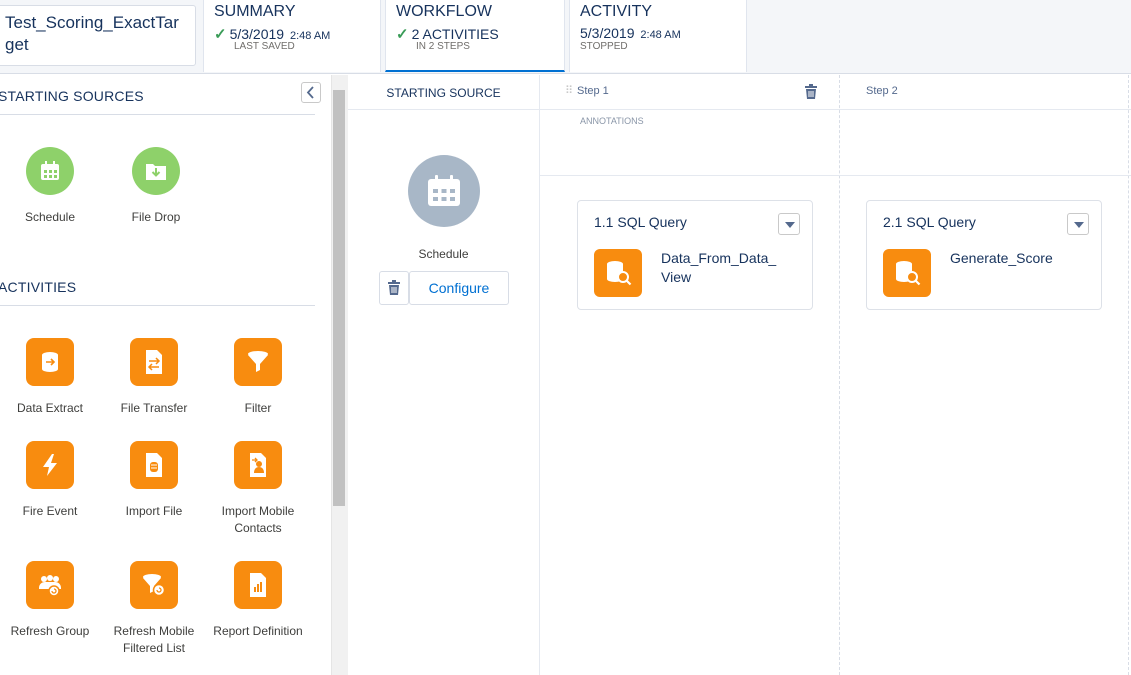 This screenshot has height=675, width=1131. Describe the element at coordinates (154, 362) in the screenshot. I see `file-transfer-icon` at that location.